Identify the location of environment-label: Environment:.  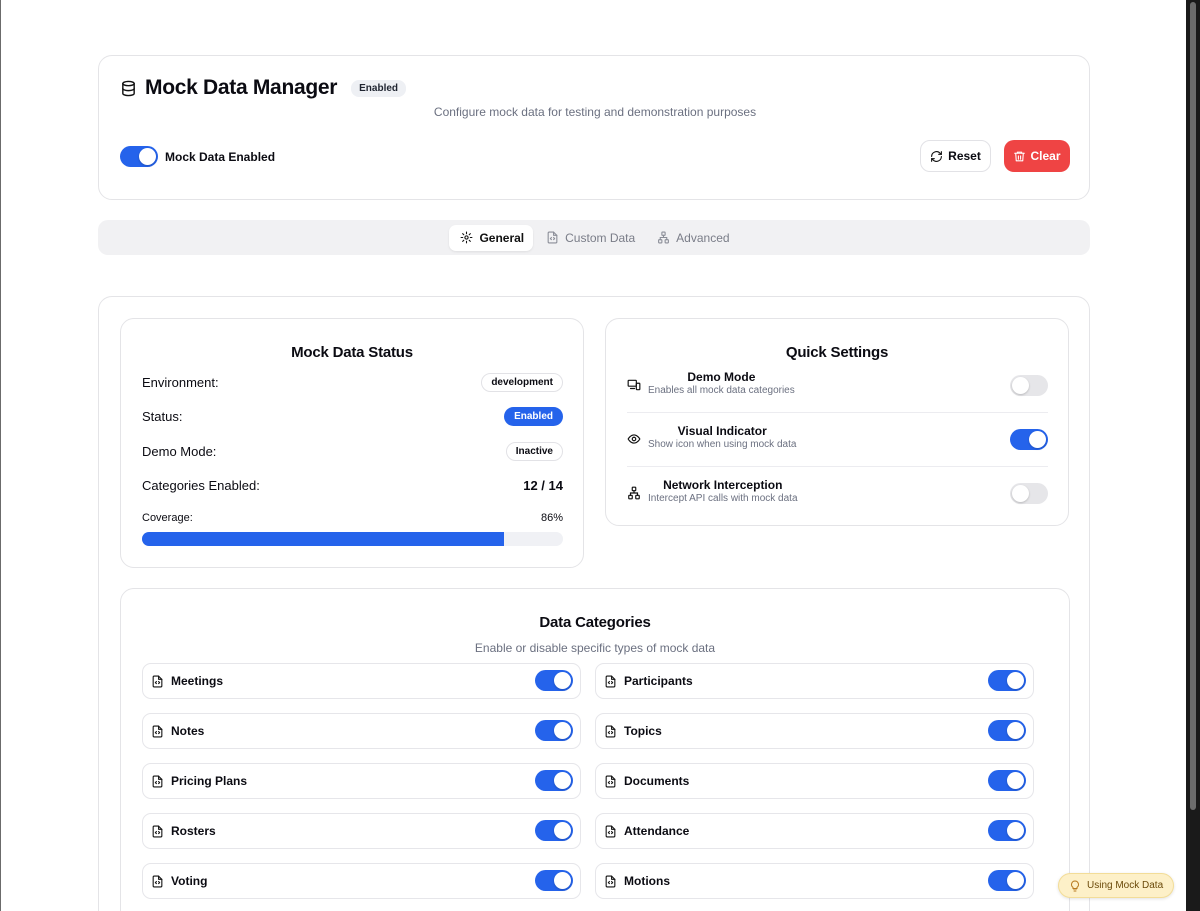
(180, 382).